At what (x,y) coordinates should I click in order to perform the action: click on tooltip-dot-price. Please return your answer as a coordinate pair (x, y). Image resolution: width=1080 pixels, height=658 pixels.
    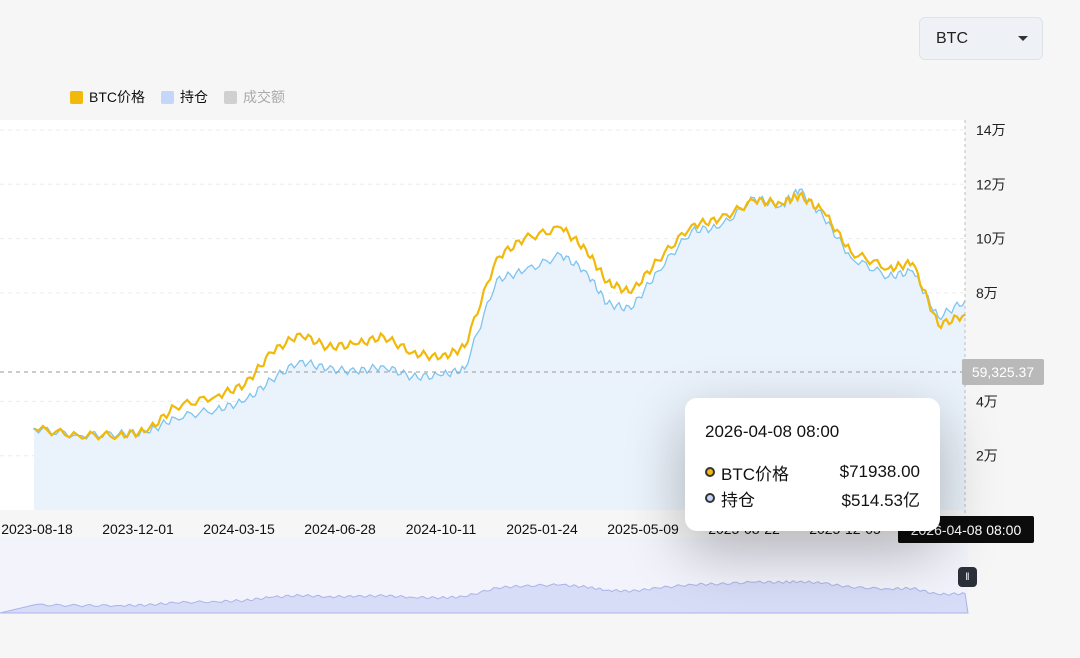
    Looking at the image, I should click on (710, 472).